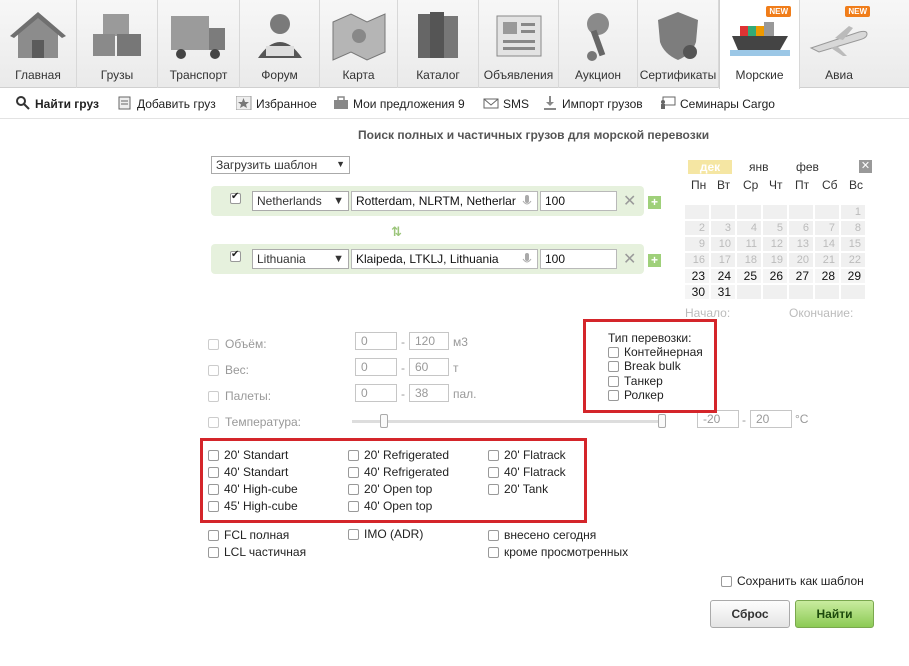  What do you see at coordinates (592, 104) in the screenshot?
I see `import-link: Импорт грузов` at bounding box center [592, 104].